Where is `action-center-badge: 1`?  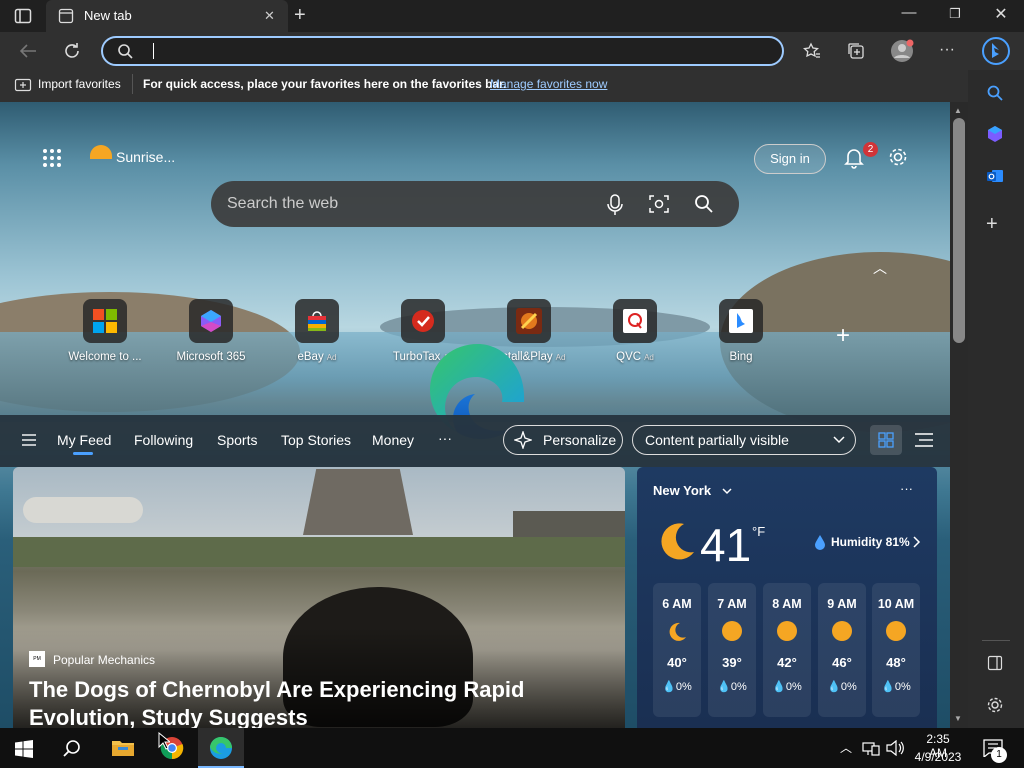 action-center-badge: 1 is located at coordinates (999, 755).